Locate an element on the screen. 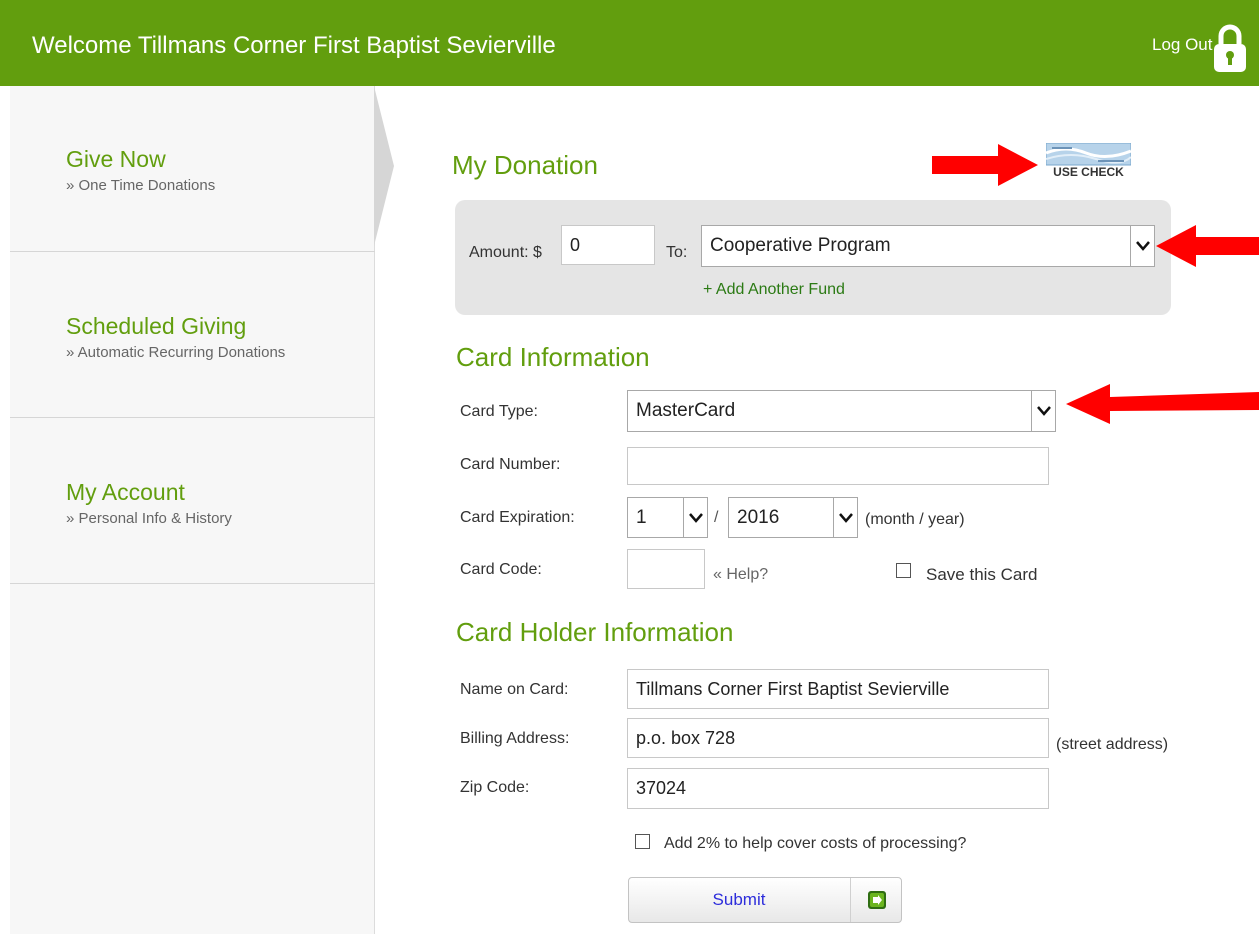 This screenshot has width=1259, height=934. arrow-right-icon is located at coordinates (877, 900).